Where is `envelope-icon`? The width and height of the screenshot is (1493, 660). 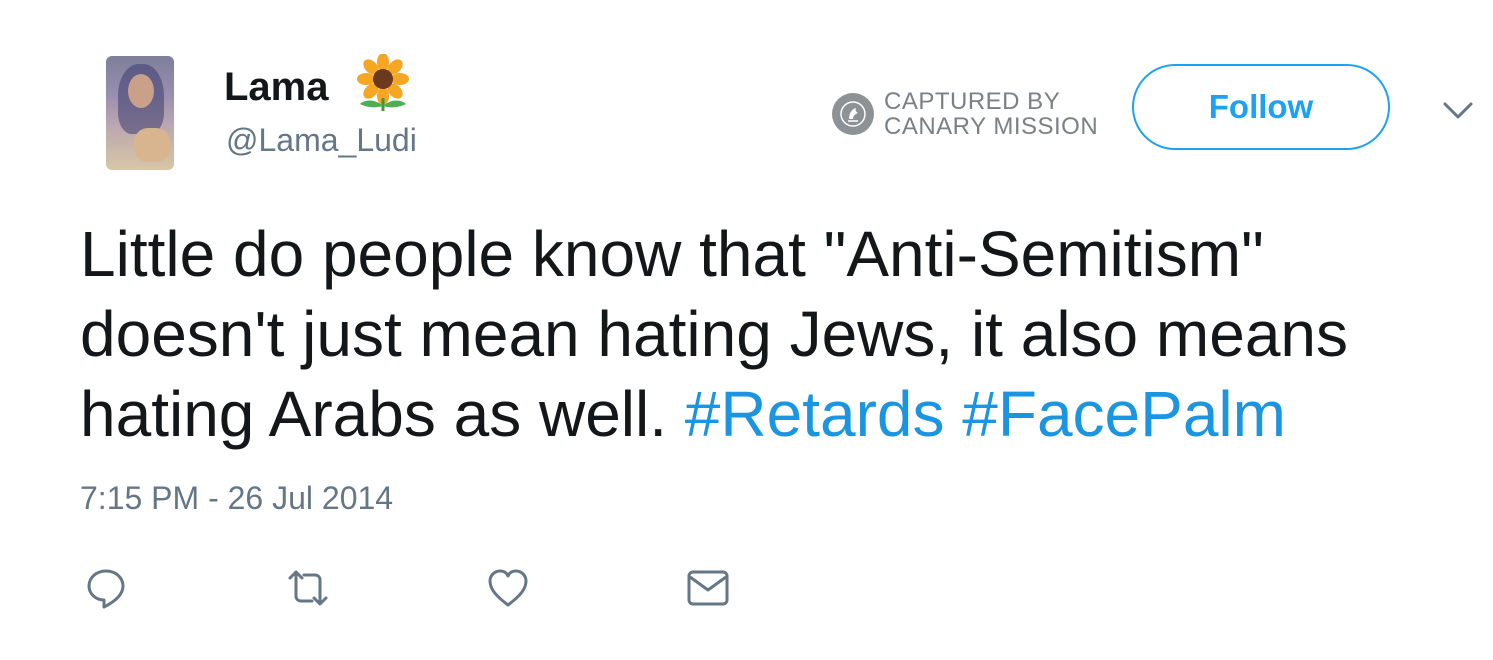
envelope-icon is located at coordinates (708, 588).